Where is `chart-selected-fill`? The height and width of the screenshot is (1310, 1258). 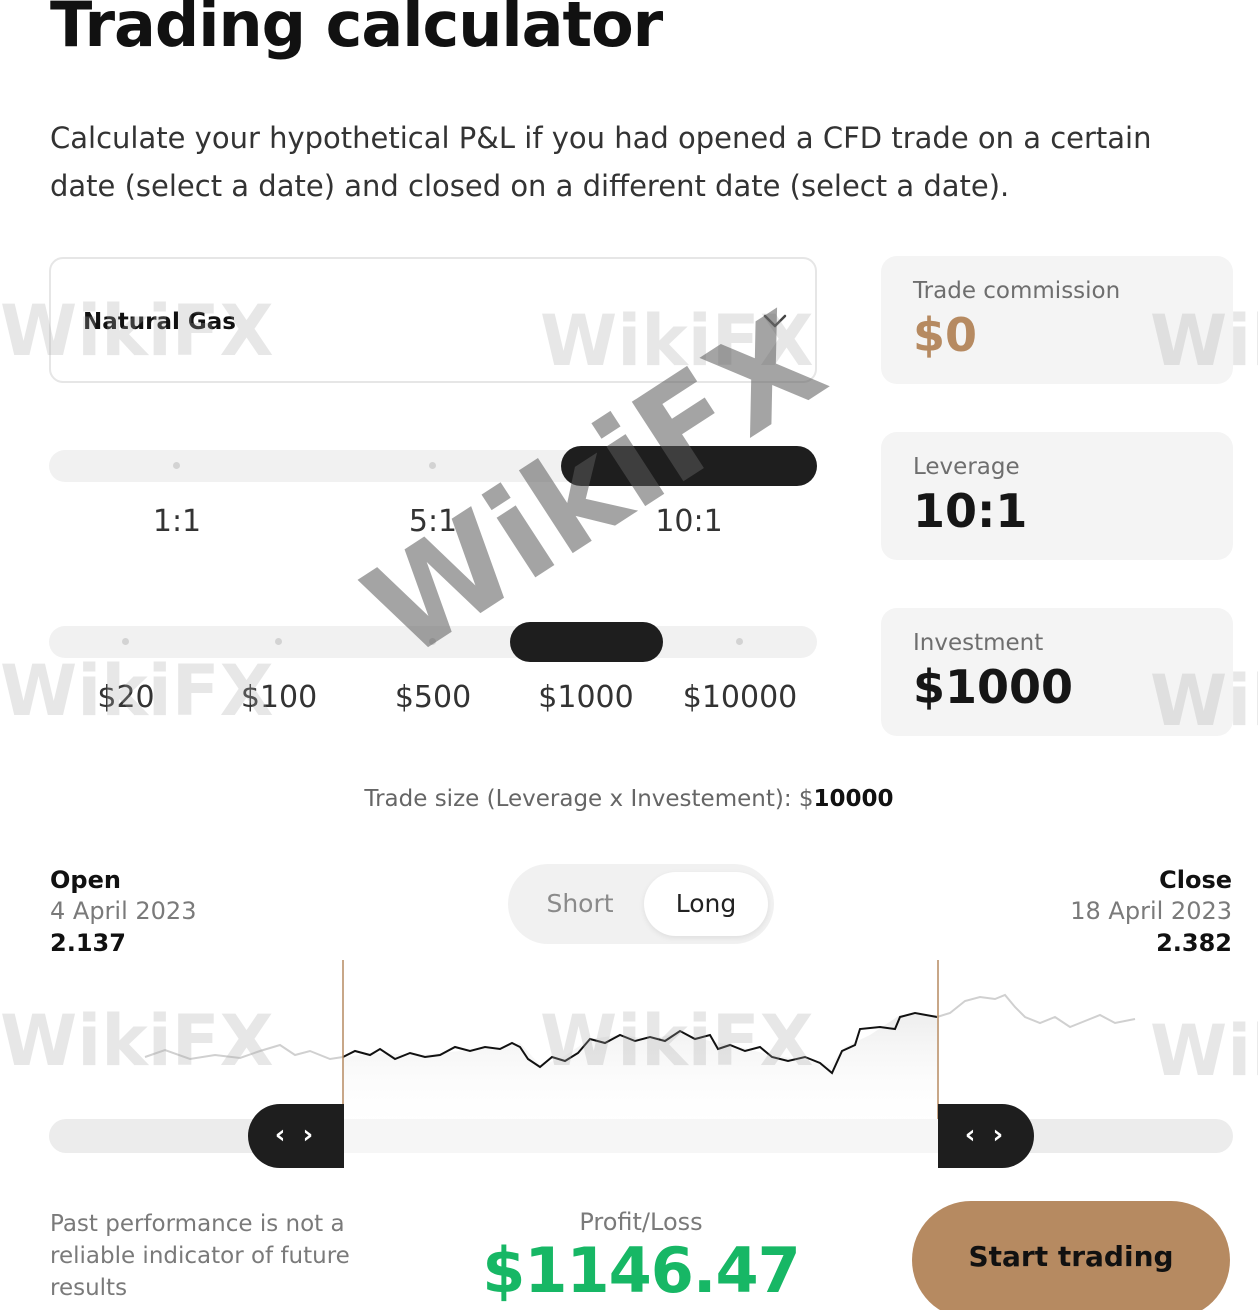
chart-selected-fill is located at coordinates (640, 1075).